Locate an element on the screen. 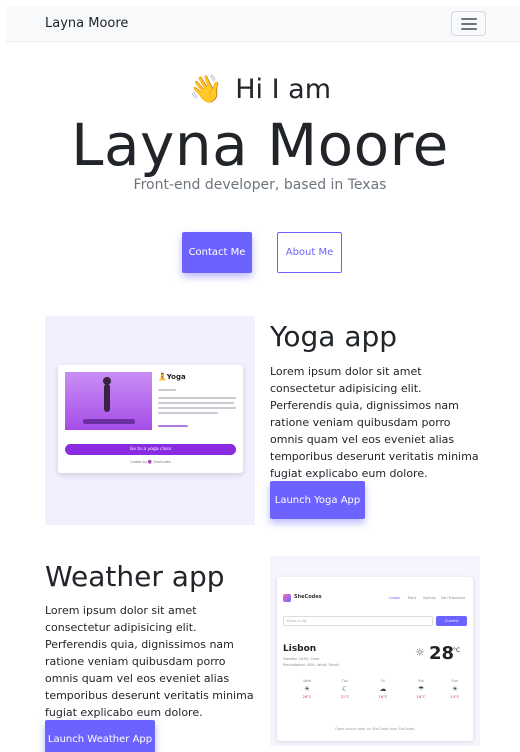 This screenshot has height=752, width=520. contact-me-button: Contact Me is located at coordinates (217, 252).